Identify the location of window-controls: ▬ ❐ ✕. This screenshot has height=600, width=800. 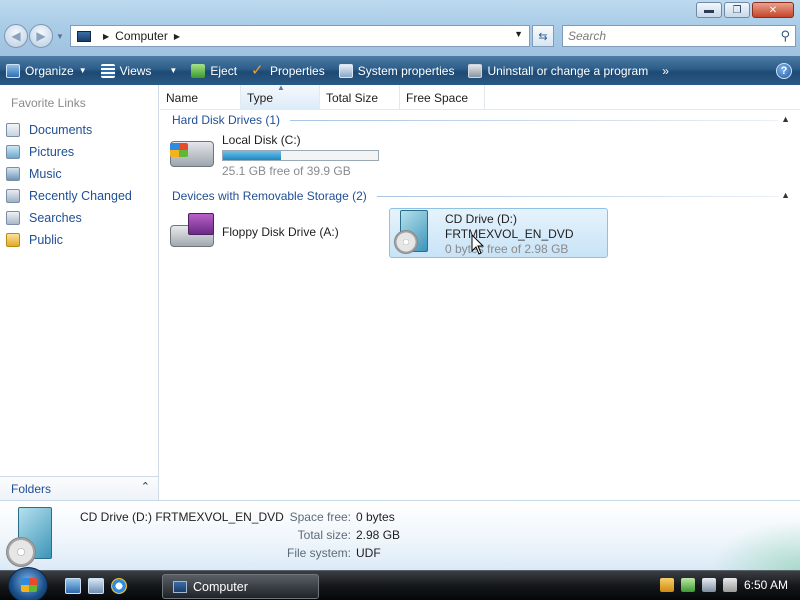
(745, 10).